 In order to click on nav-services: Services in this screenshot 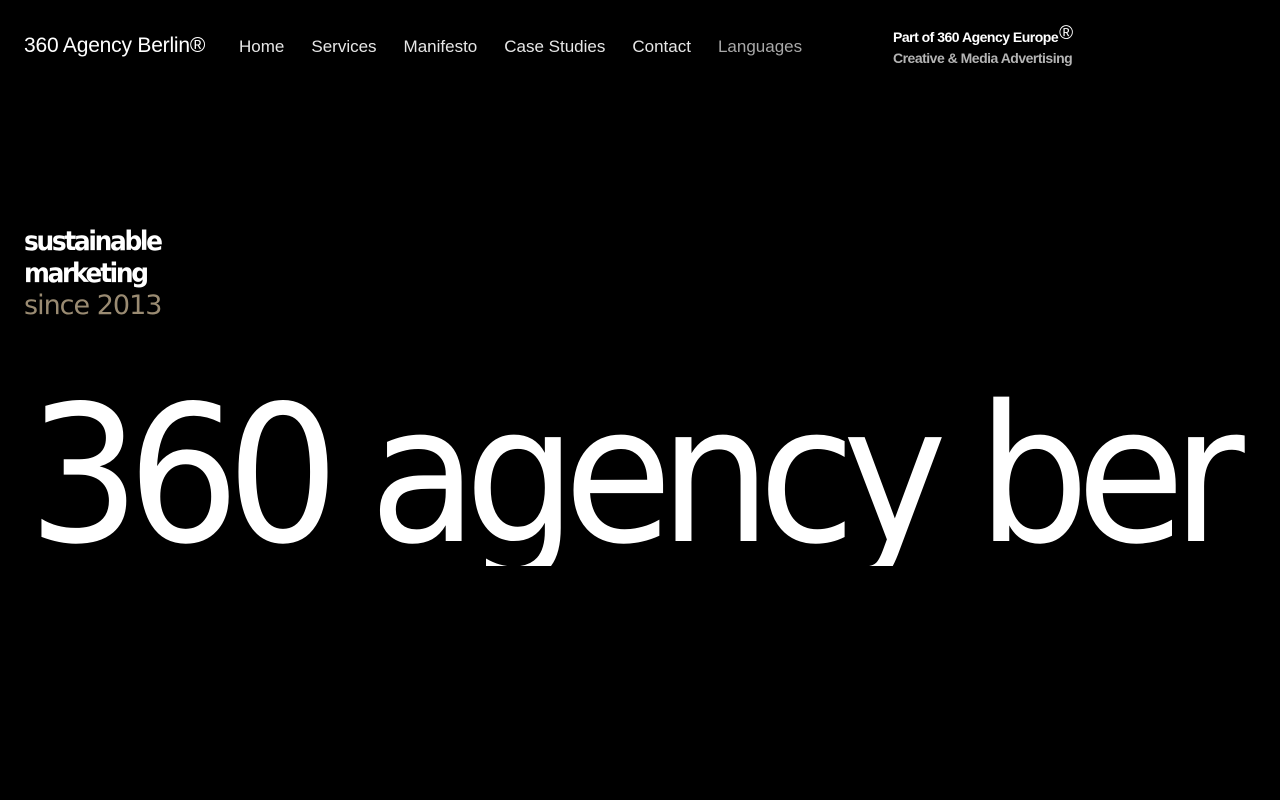, I will do `click(343, 47)`.